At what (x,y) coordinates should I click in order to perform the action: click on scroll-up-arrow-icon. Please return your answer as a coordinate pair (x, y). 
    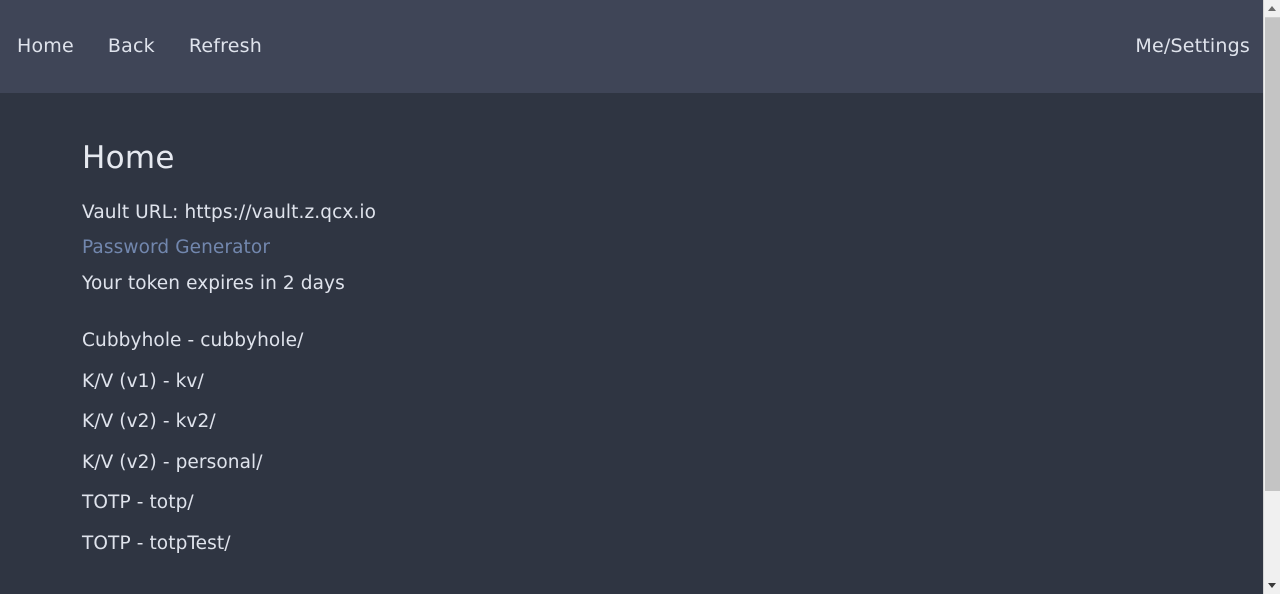
    Looking at the image, I should click on (1272, 8).